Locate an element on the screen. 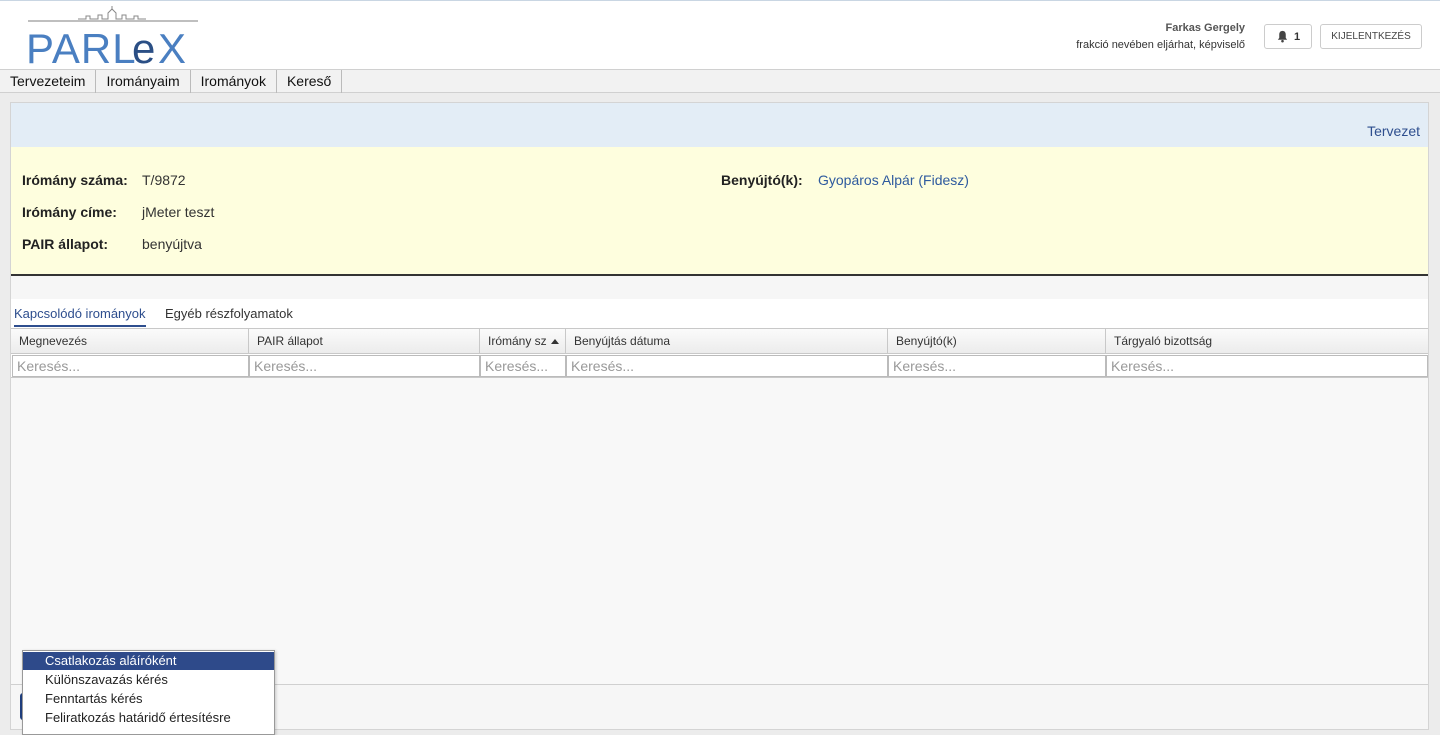 This screenshot has width=1440, height=735. menu-item-iromanyok: Irományok is located at coordinates (234, 81).